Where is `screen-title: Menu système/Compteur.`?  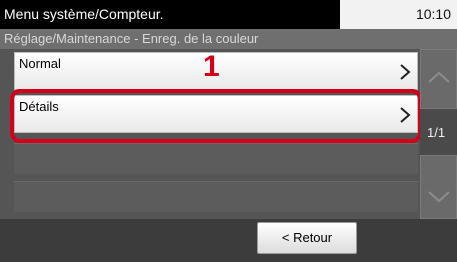 screen-title: Menu système/Compteur. is located at coordinates (170, 14).